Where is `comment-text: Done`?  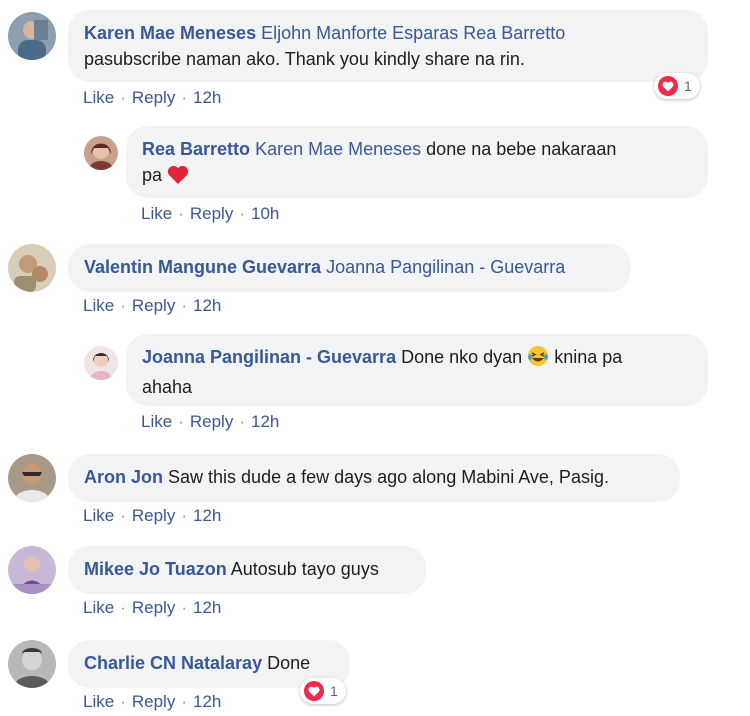
comment-text: Done is located at coordinates (289, 663).